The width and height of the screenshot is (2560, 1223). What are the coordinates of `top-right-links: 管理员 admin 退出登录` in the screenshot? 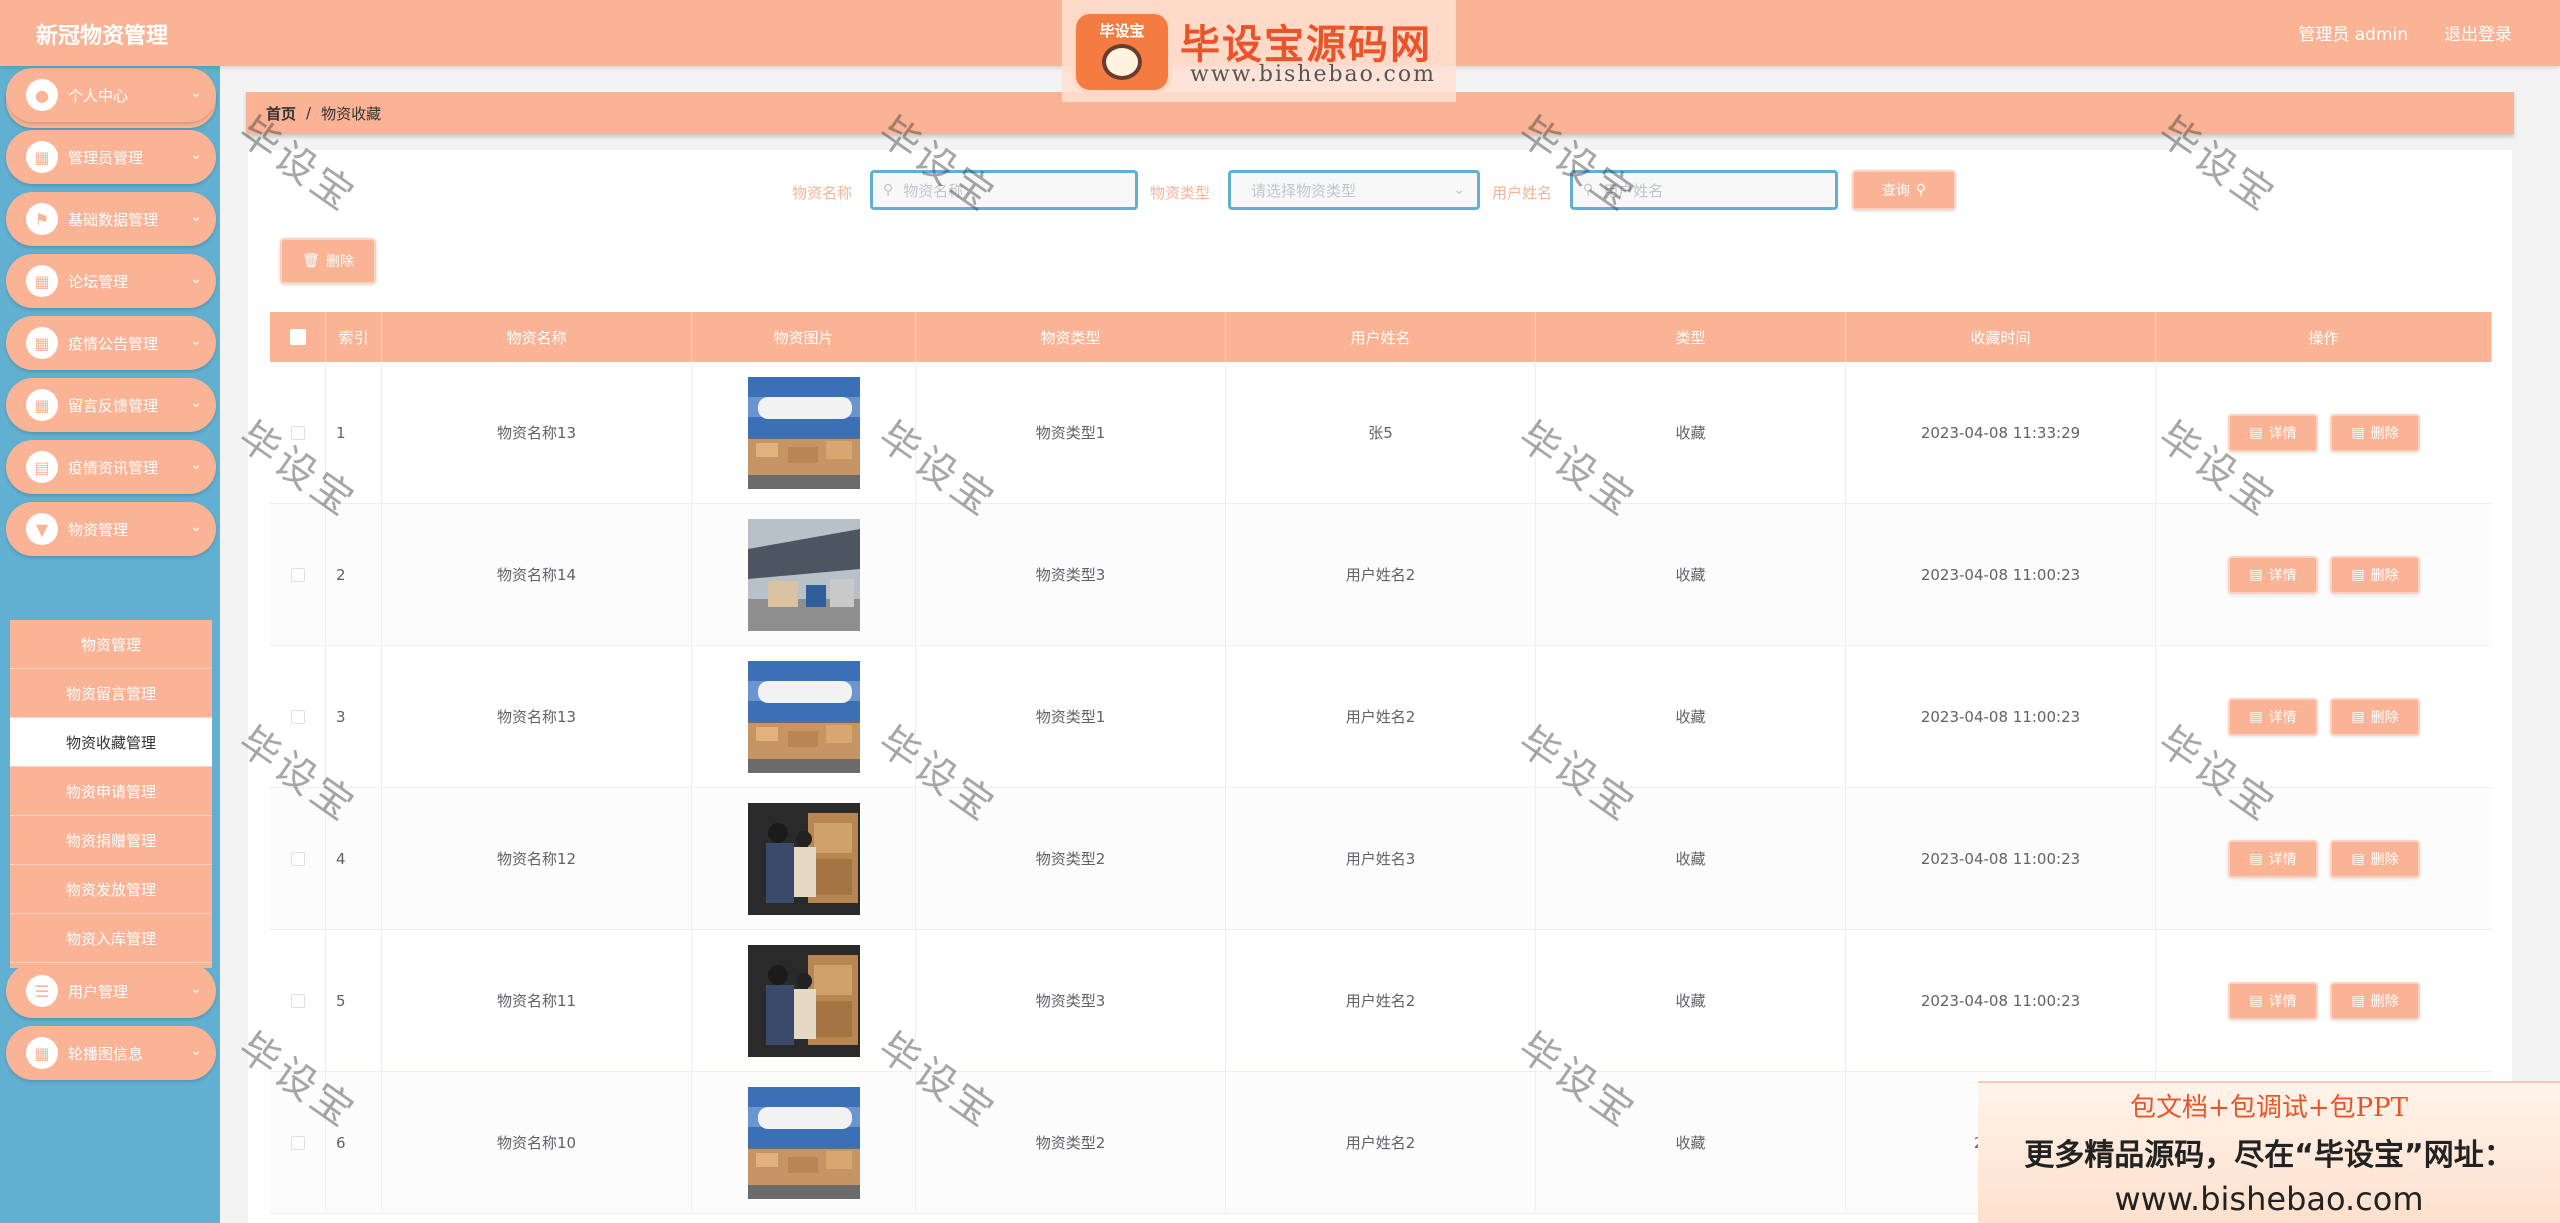 It's located at (2405, 32).